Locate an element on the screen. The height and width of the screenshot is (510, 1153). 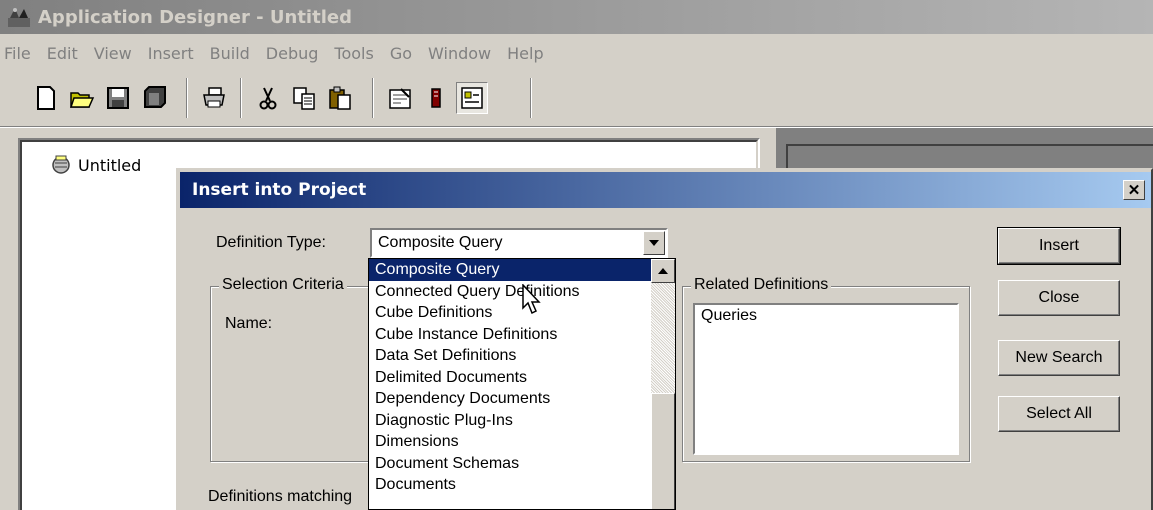
dropdown-item: Dependency Documents is located at coordinates (510, 399).